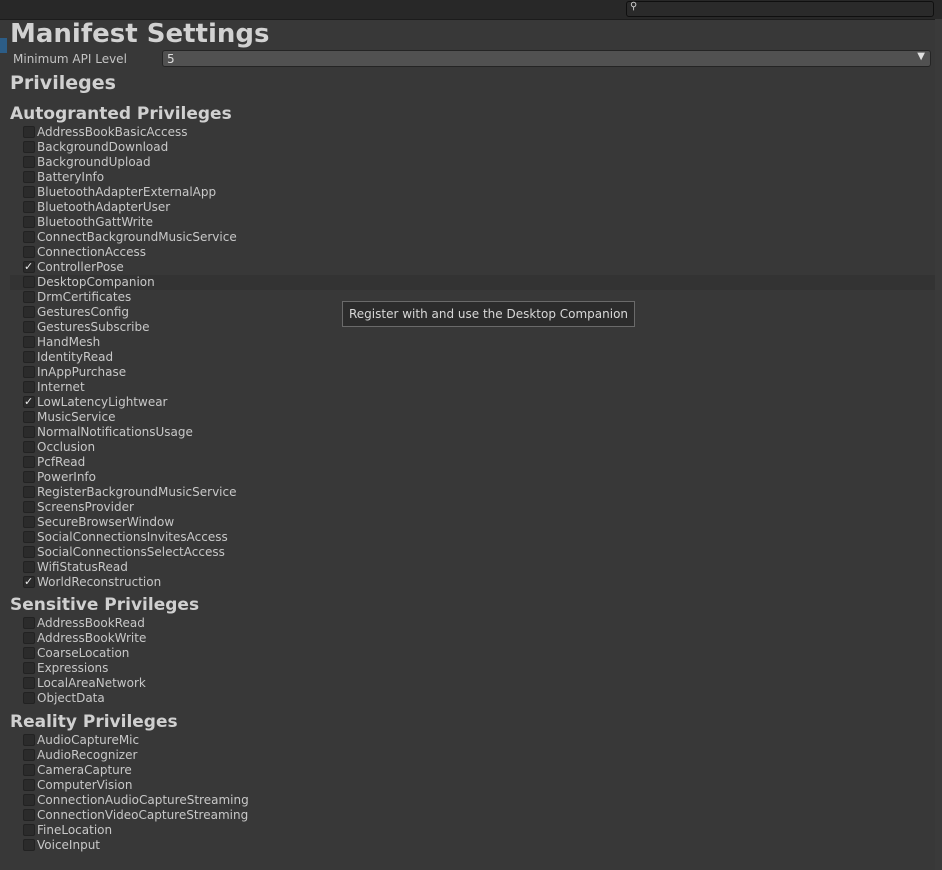 Image resolution: width=942 pixels, height=870 pixels. What do you see at coordinates (472, 357) in the screenshot?
I see `privilege-item: IdentityRead` at bounding box center [472, 357].